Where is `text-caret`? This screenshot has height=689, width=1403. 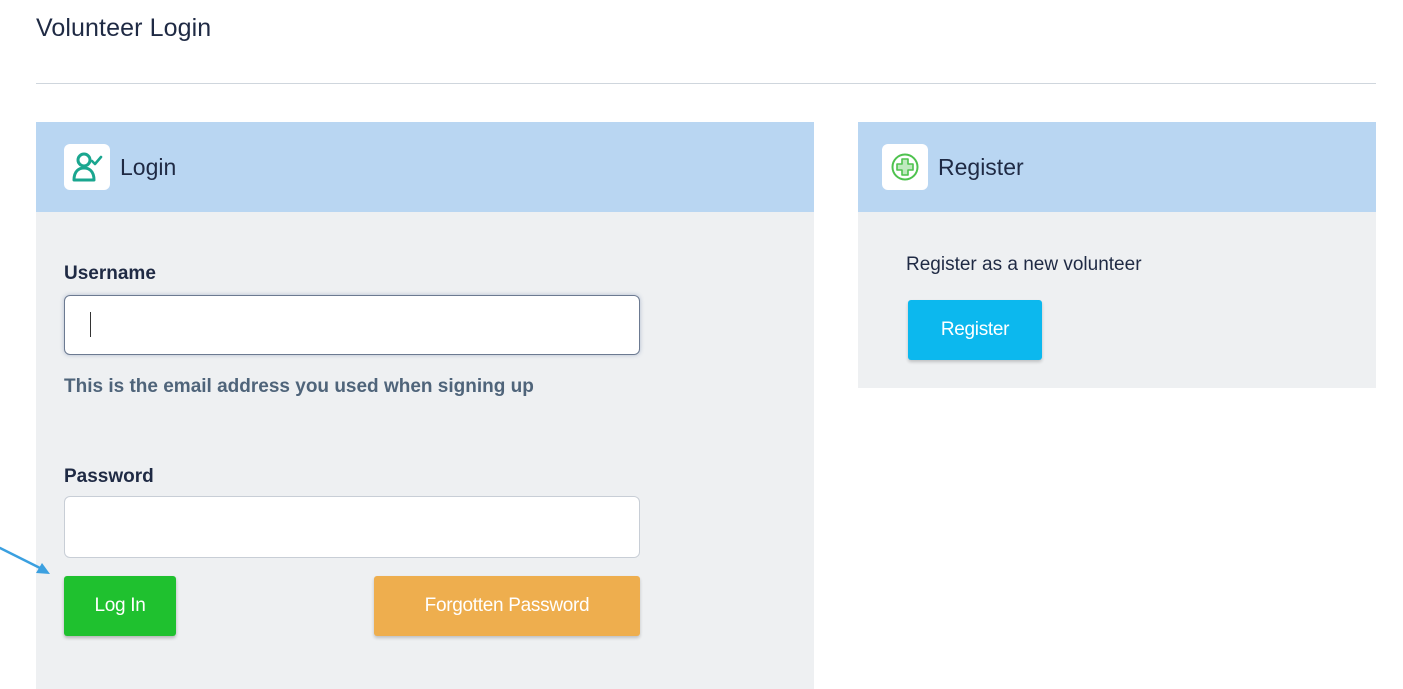 text-caret is located at coordinates (90, 324).